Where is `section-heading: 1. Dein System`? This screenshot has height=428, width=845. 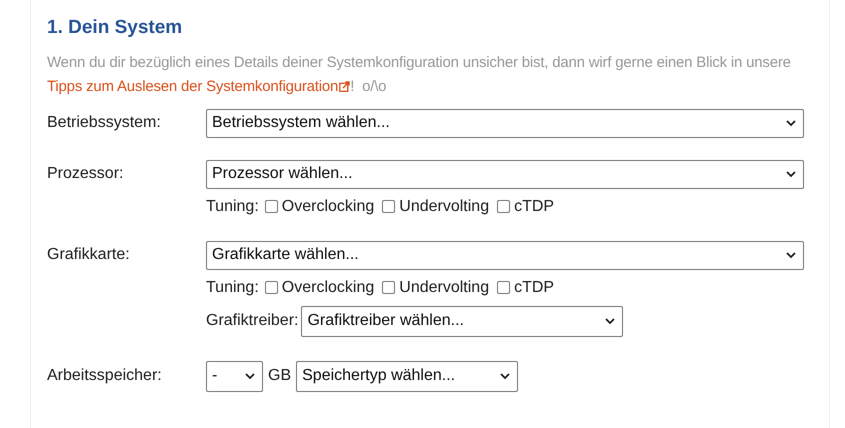
section-heading: 1. Dein System is located at coordinates (115, 28).